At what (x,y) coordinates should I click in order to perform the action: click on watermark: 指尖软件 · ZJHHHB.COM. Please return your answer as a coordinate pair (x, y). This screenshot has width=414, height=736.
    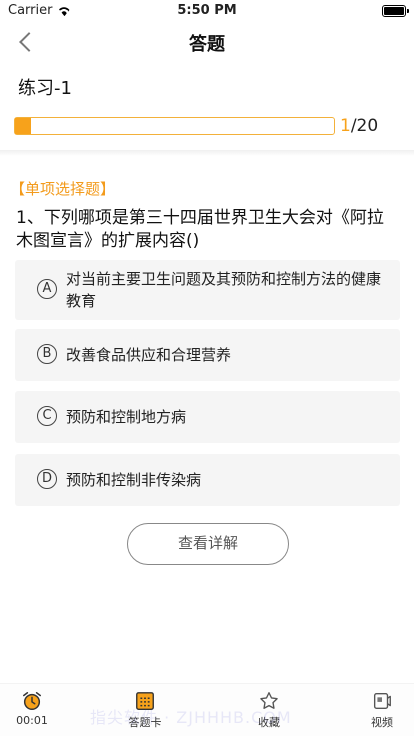
    Looking at the image, I should click on (191, 717).